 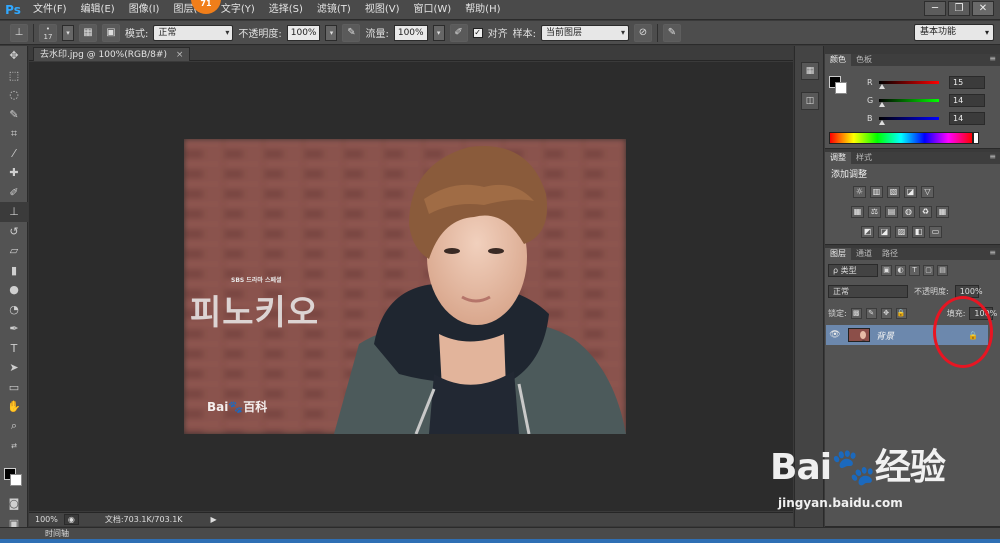 What do you see at coordinates (838, 254) in the screenshot?
I see `tab-layers: 图层` at bounding box center [838, 254].